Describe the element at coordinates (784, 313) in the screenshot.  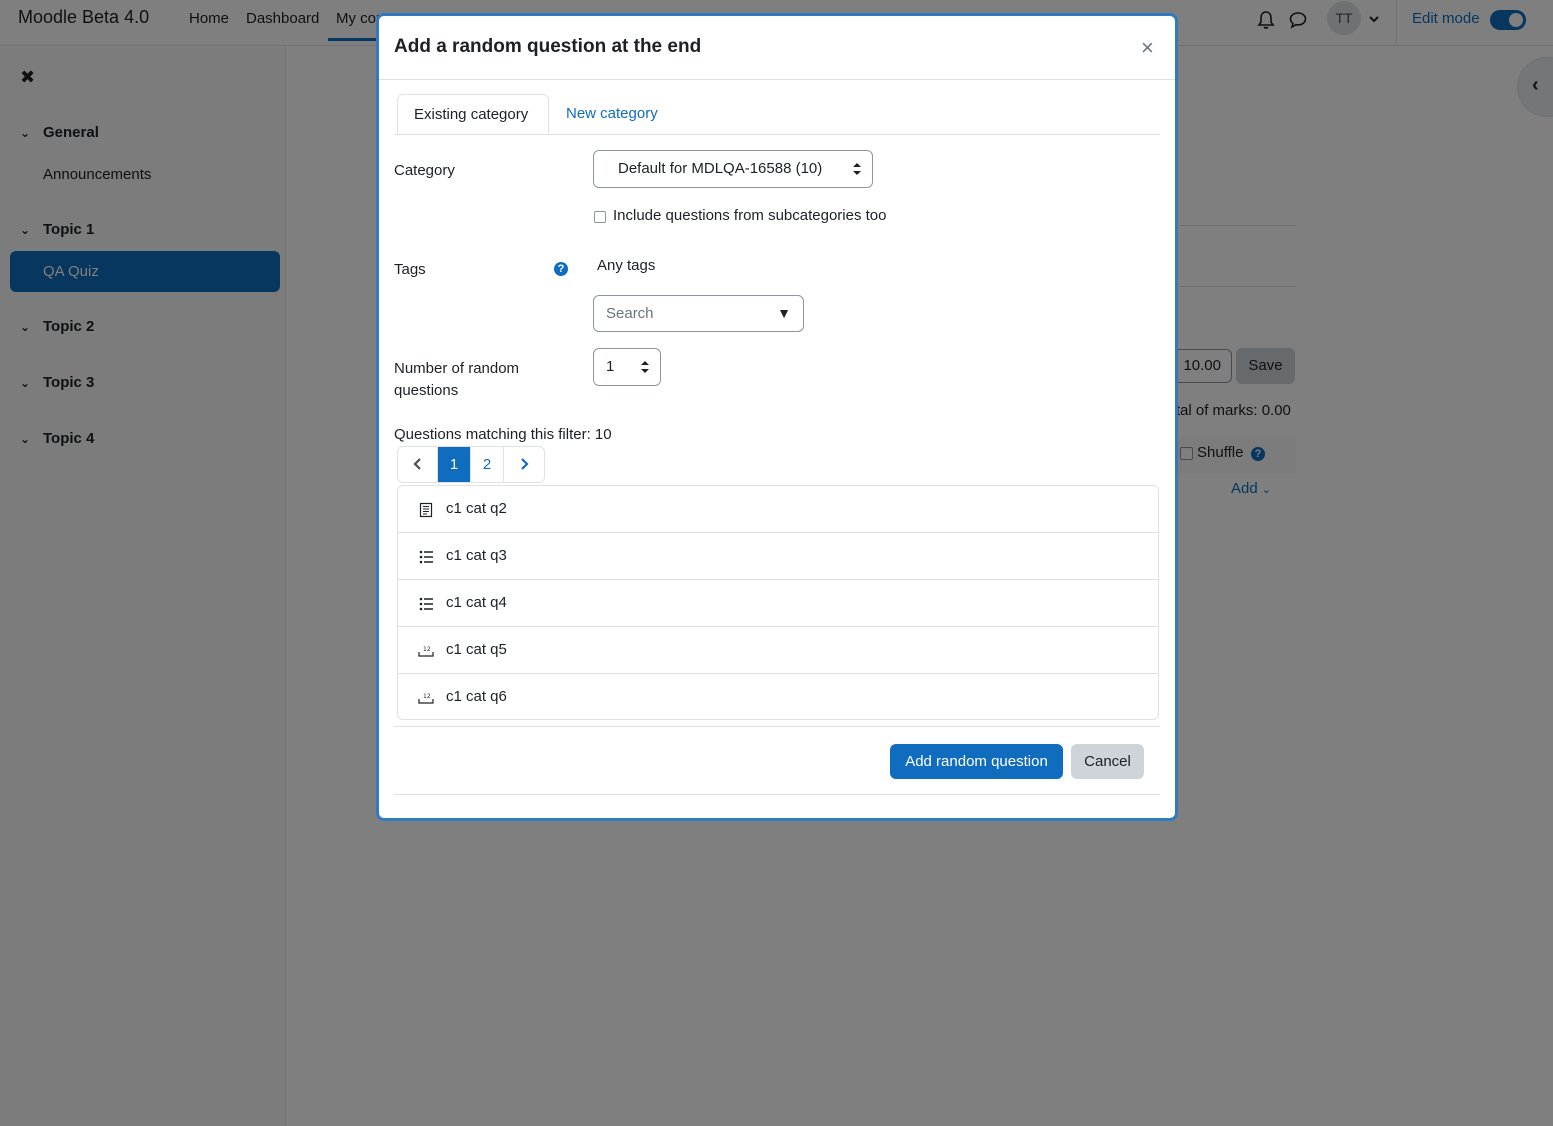
I see `dropdown-caret-icon: ▼` at that location.